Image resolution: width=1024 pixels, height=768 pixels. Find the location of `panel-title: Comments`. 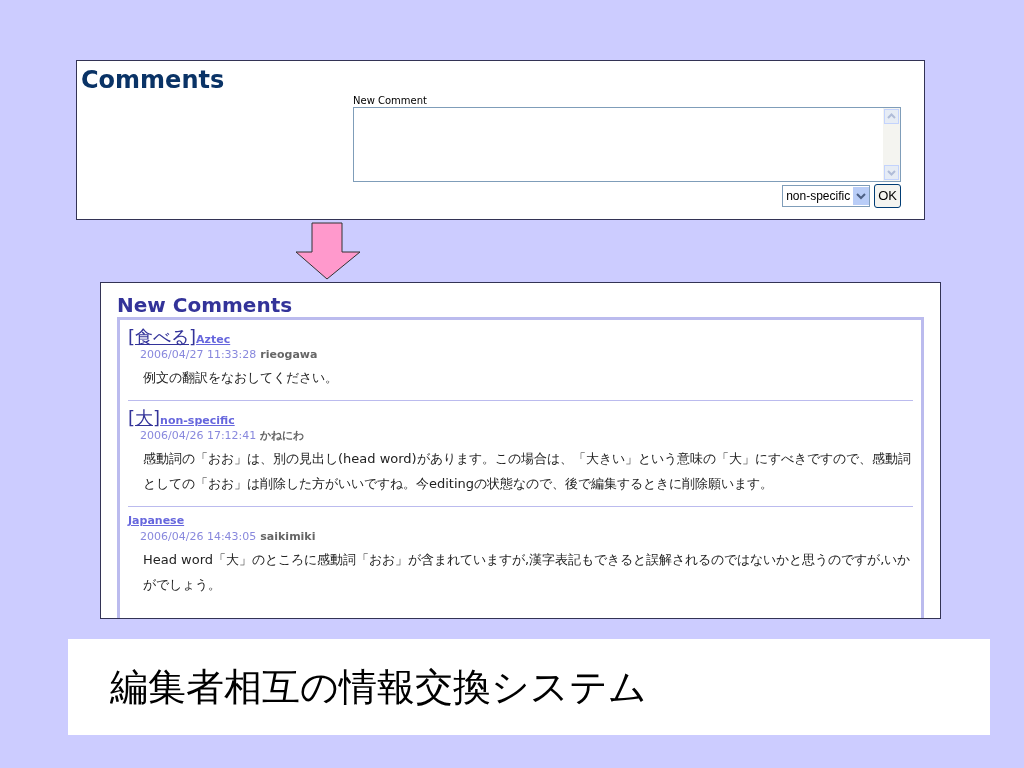

panel-title: Comments is located at coordinates (153, 80).